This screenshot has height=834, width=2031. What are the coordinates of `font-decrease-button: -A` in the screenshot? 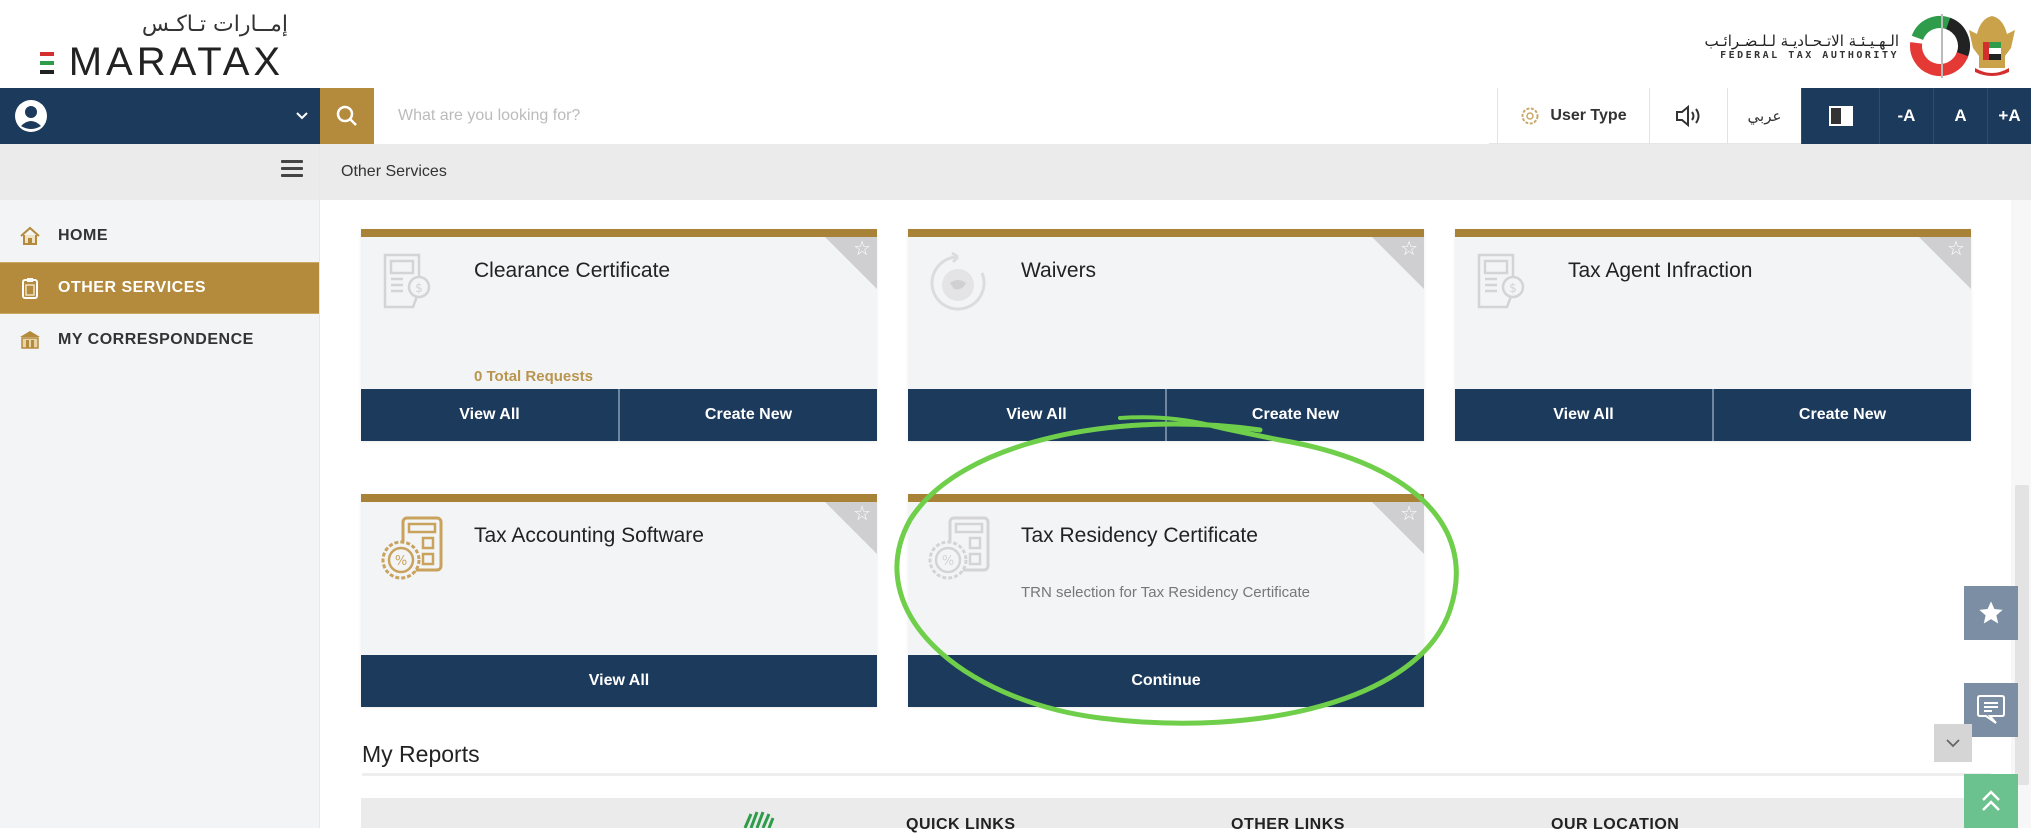 It's located at (1906, 116).